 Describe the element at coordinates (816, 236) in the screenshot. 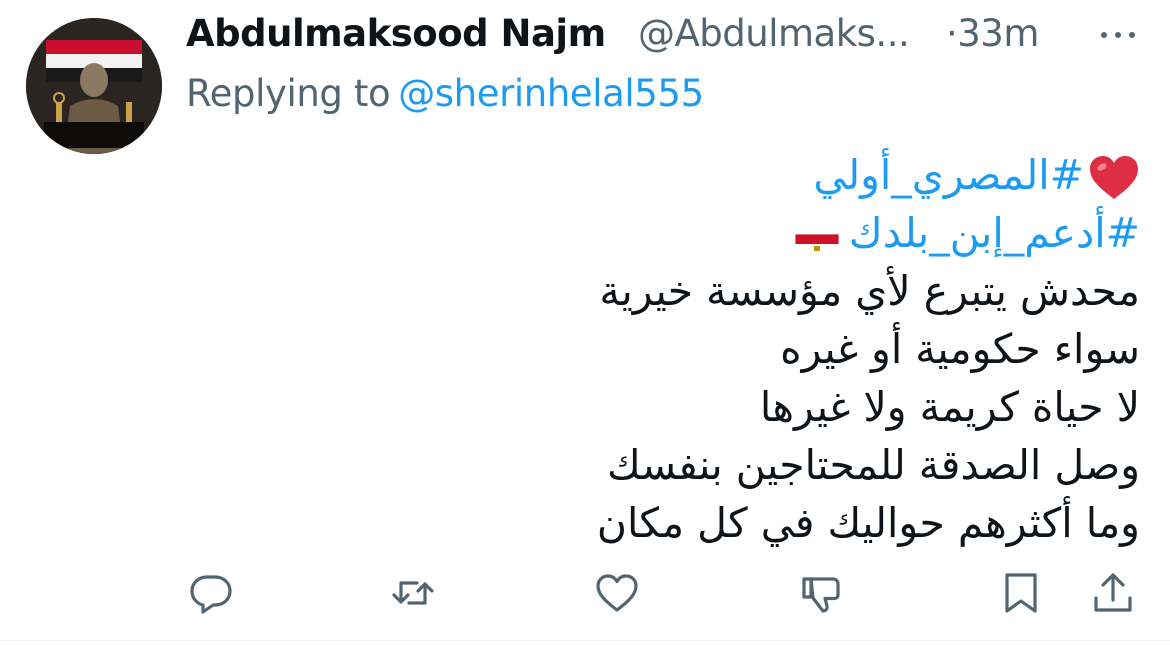

I see `egypt-flag-icon` at that location.